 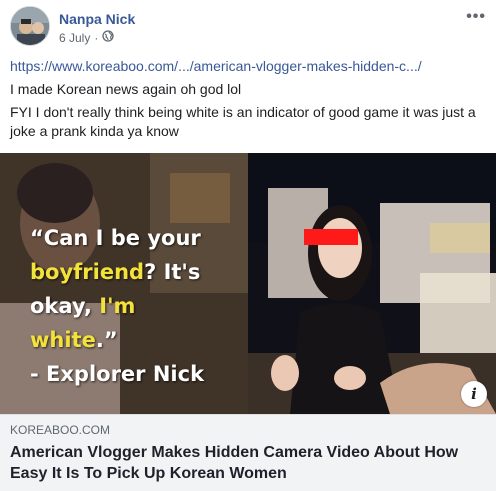 What do you see at coordinates (172, 272) in the screenshot?
I see `quote-line2-rest: ? It's` at bounding box center [172, 272].